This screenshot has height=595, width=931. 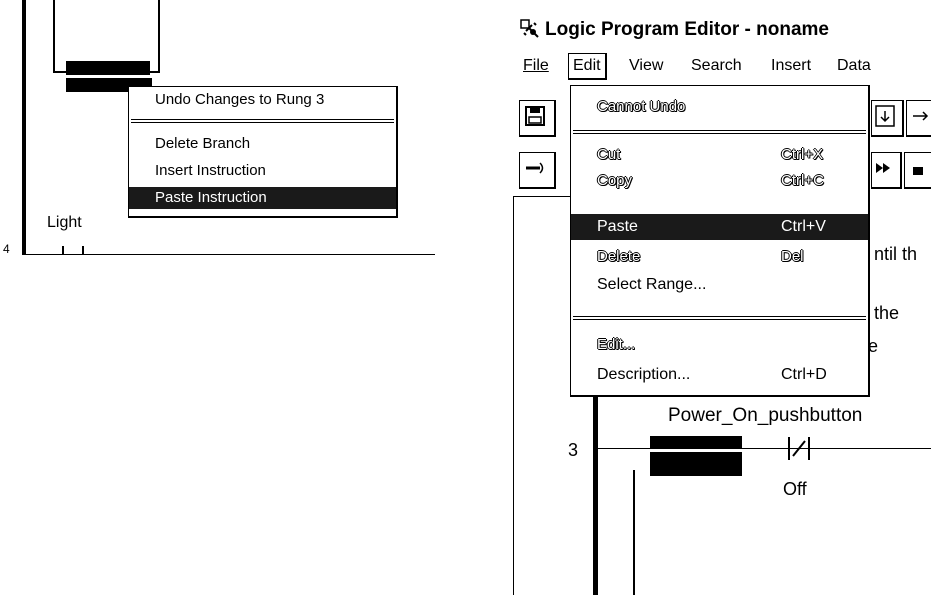 I want to click on block-icon, so click(x=918, y=171).